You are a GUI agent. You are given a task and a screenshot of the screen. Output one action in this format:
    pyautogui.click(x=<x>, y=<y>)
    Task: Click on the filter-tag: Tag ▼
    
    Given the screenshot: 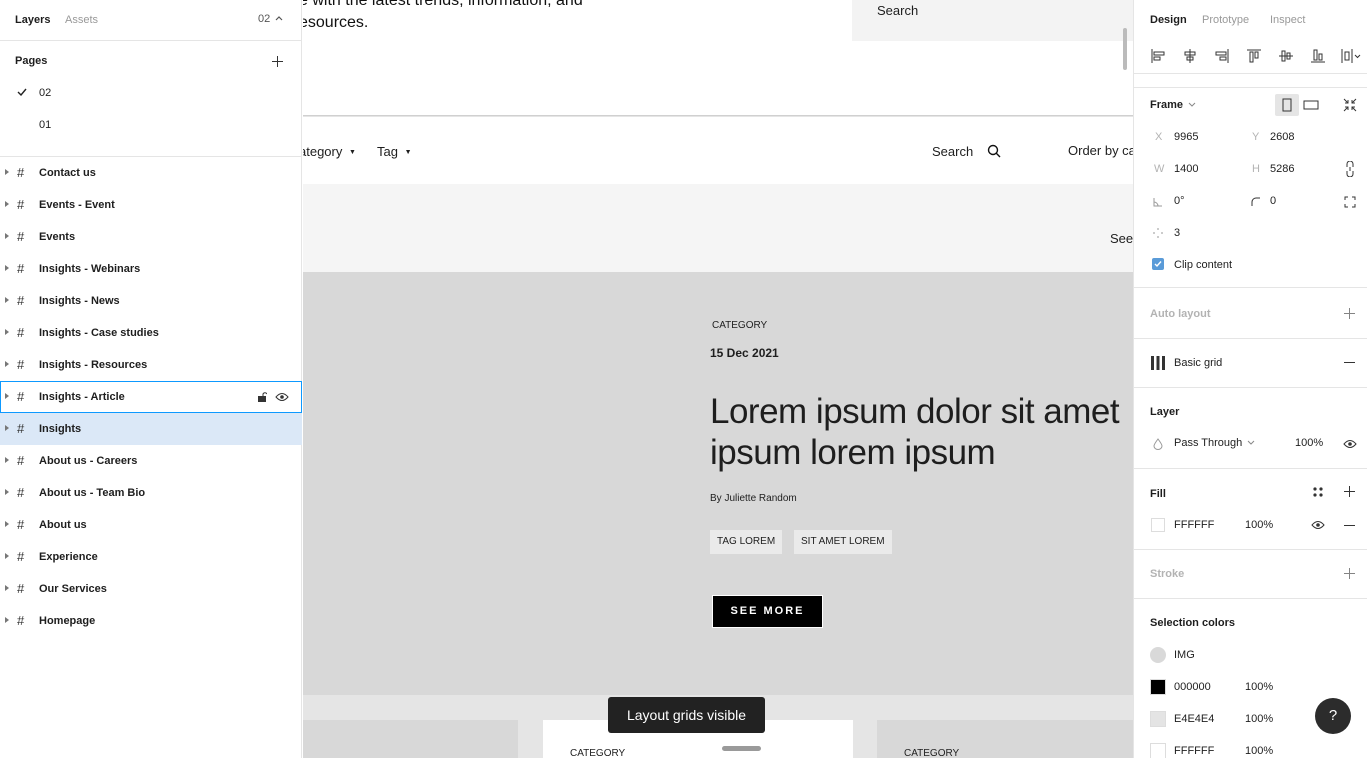 What is the action you would take?
    pyautogui.click(x=394, y=151)
    